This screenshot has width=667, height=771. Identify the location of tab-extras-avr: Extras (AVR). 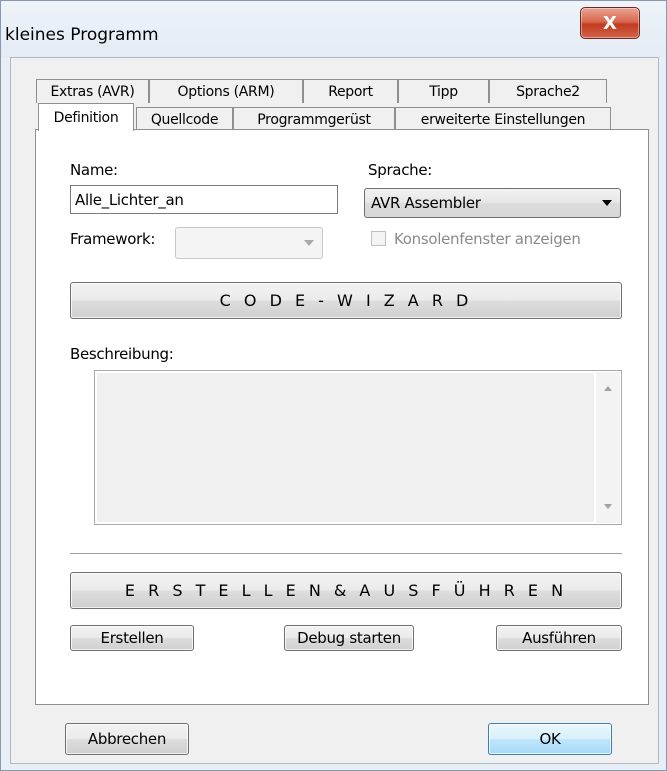
(92, 91).